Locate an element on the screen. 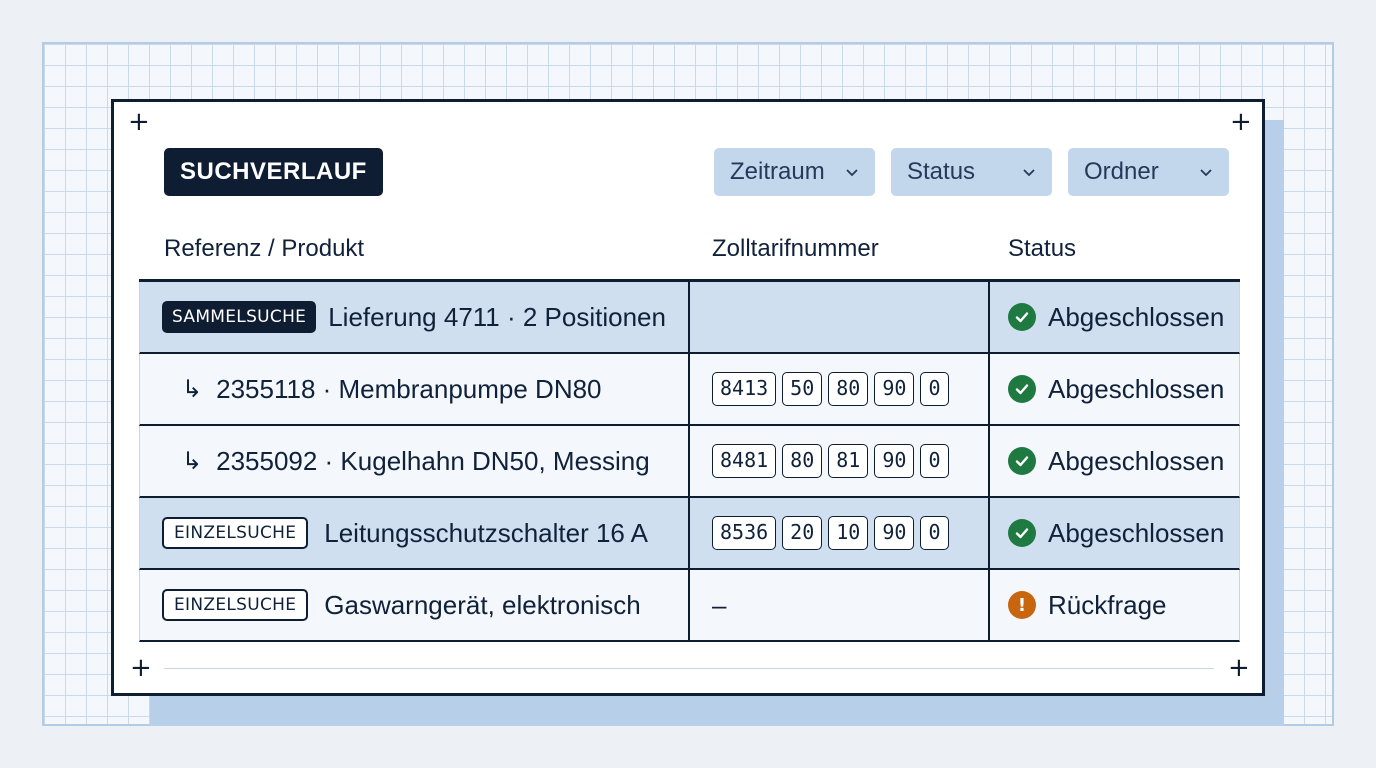 The width and height of the screenshot is (1376, 768). column-header-status: Status is located at coordinates (1042, 249).